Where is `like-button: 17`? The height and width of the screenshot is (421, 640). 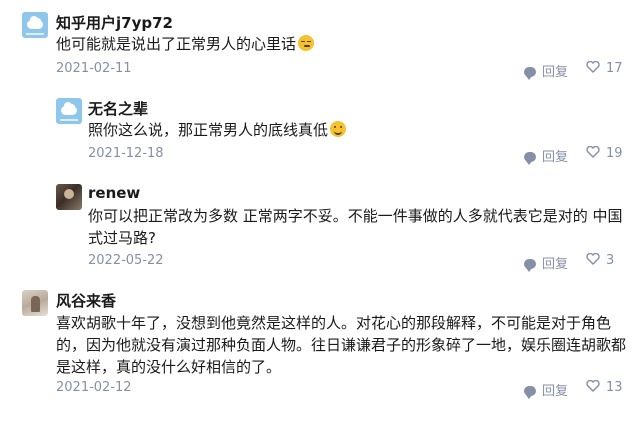 like-button: 17 is located at coordinates (604, 68).